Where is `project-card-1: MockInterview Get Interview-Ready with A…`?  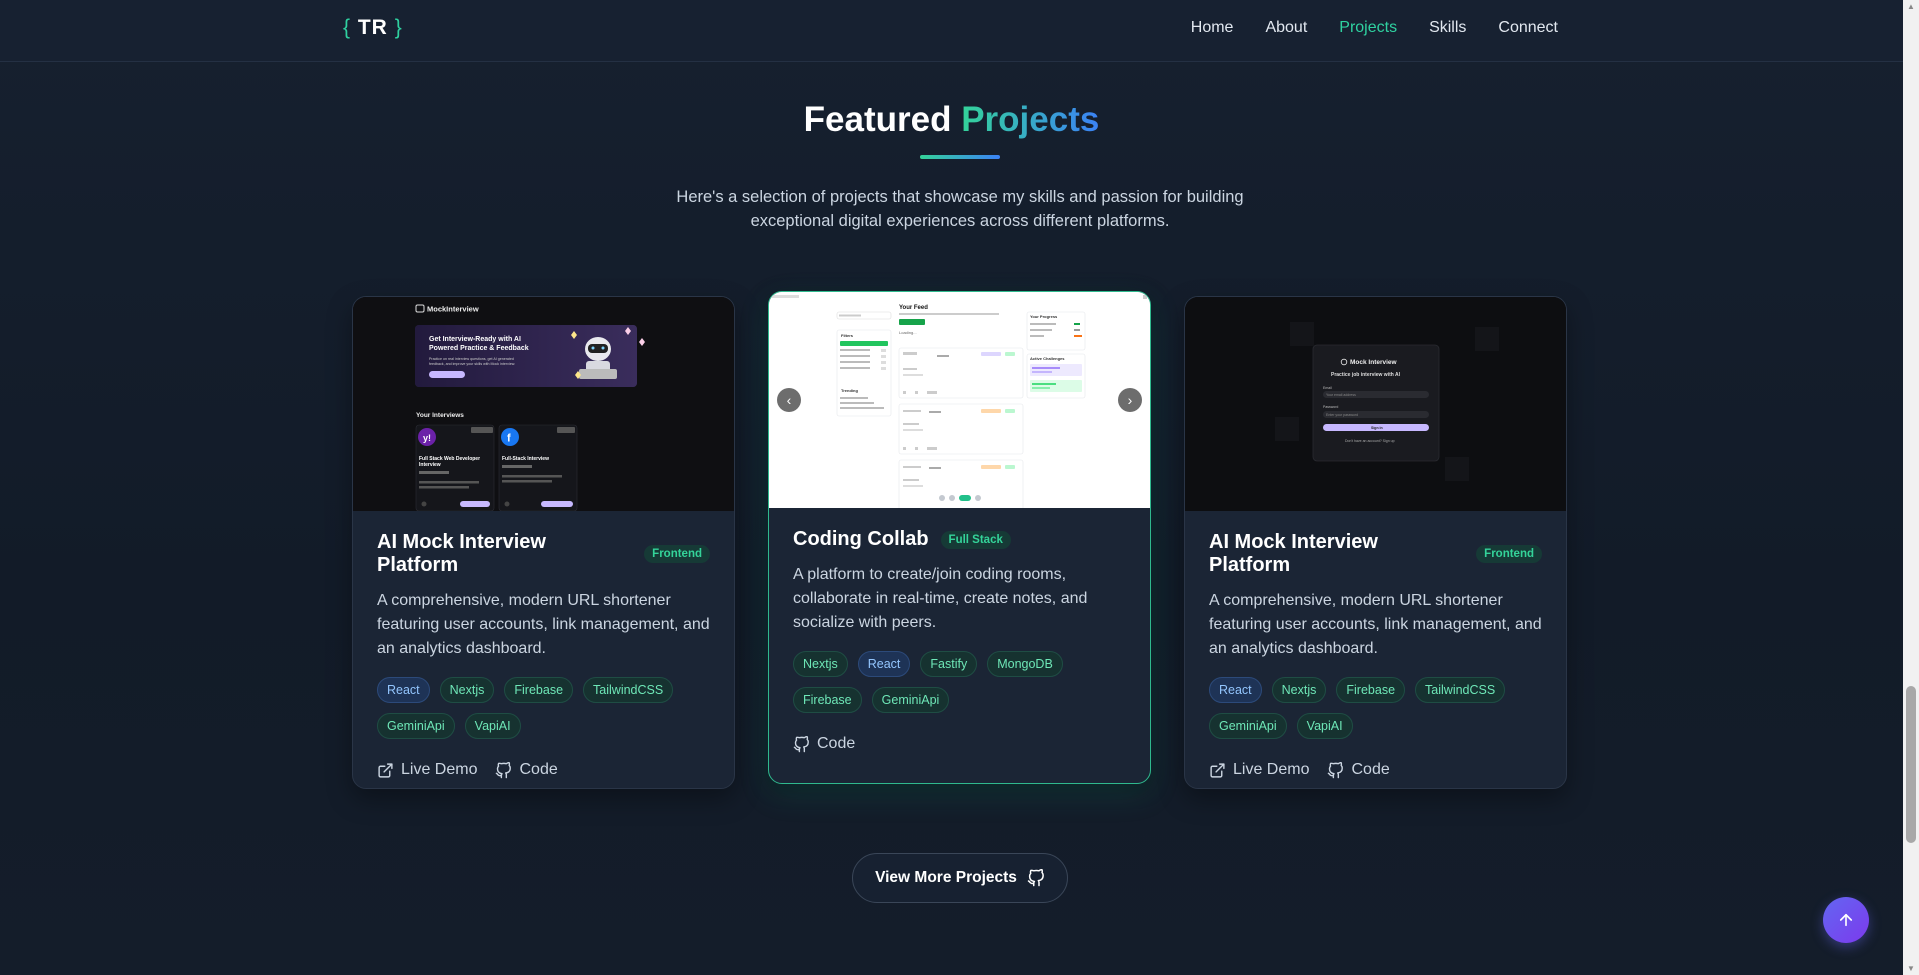 project-card-1: MockInterview Get Interview-Ready with A… is located at coordinates (543, 542).